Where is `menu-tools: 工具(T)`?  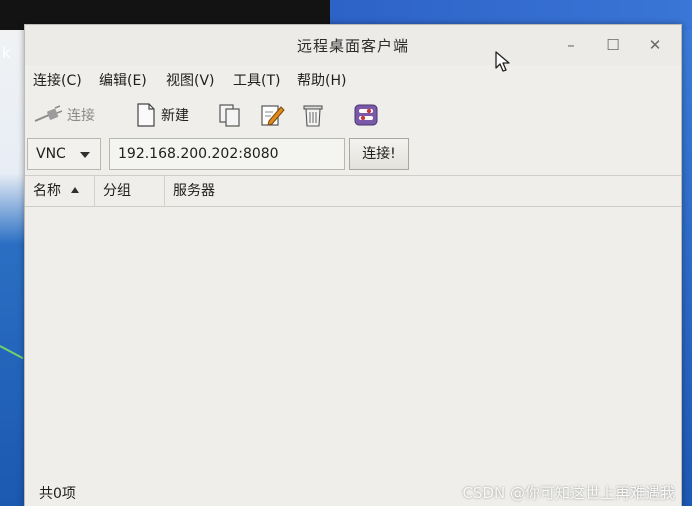 menu-tools: 工具(T) is located at coordinates (256, 80).